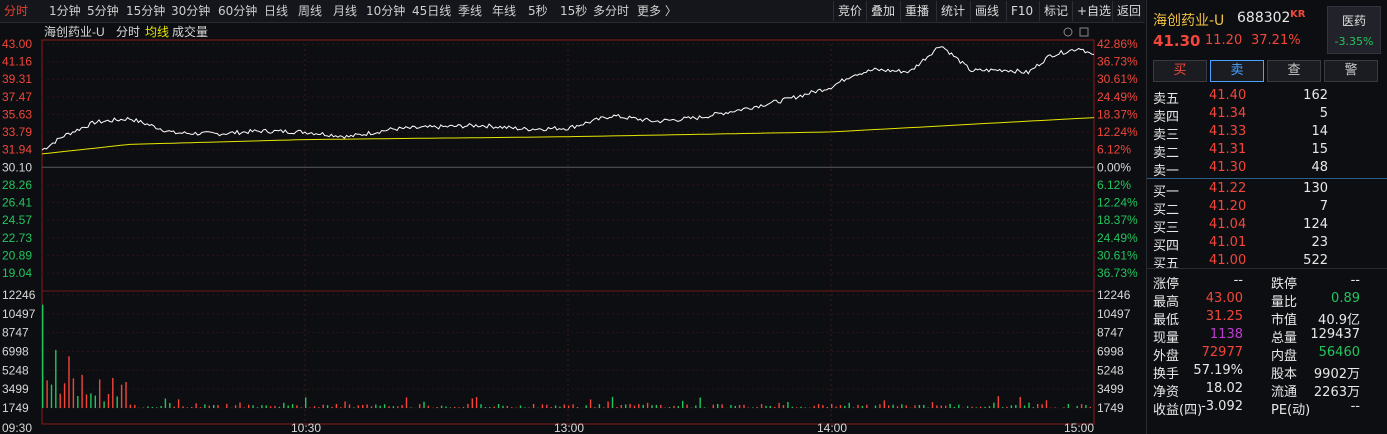  I want to click on period-tab: 30分钟, so click(190, 11).